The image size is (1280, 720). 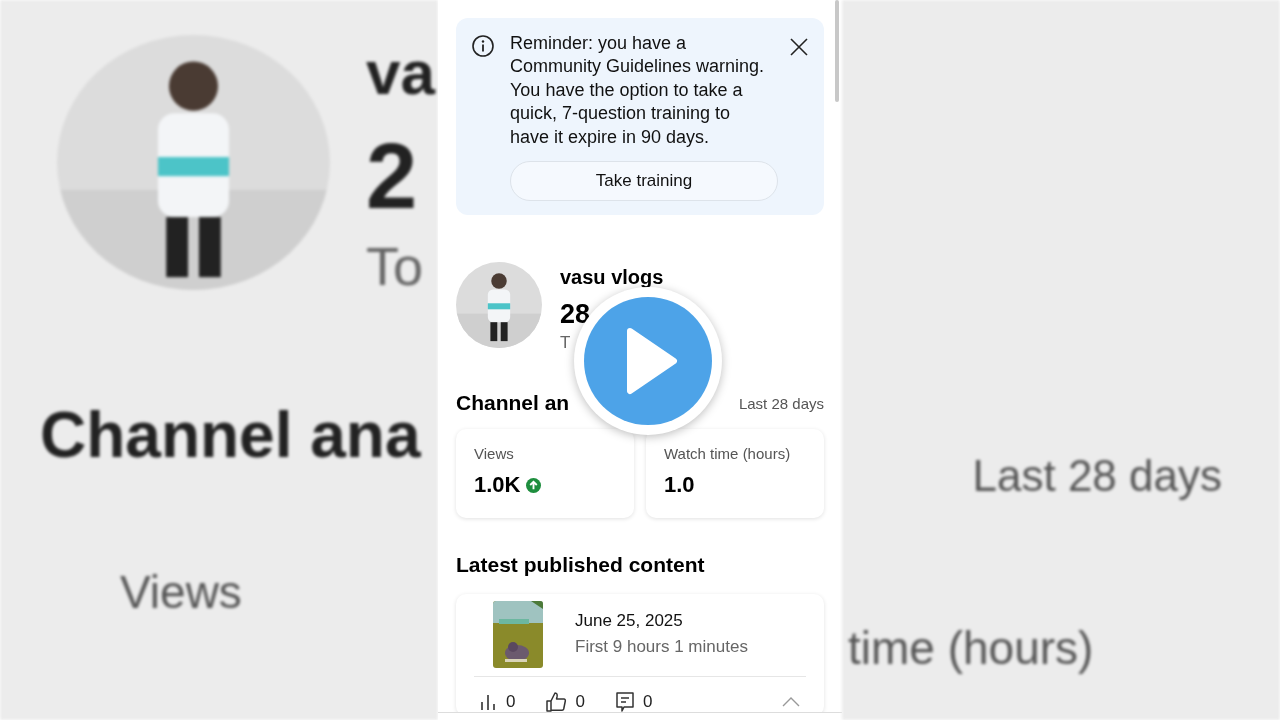 What do you see at coordinates (400, 73) in the screenshot?
I see `backdrop-channel-name: va` at bounding box center [400, 73].